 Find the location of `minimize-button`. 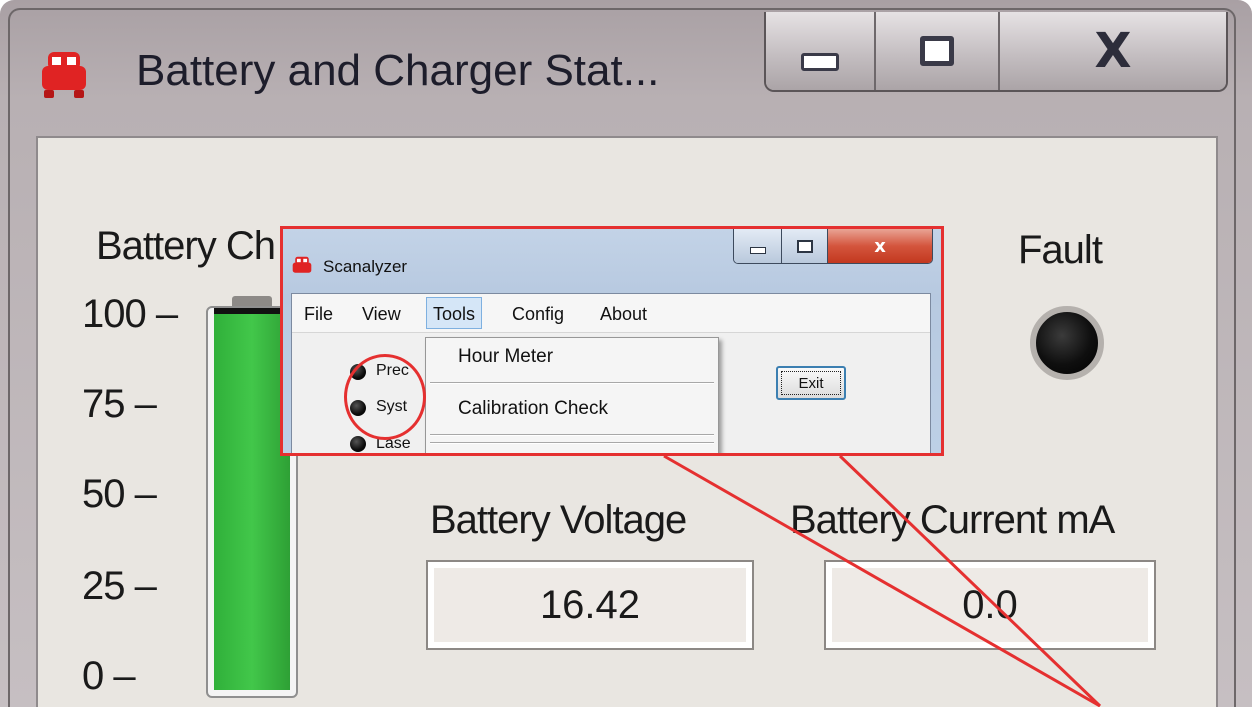

minimize-button is located at coordinates (821, 51).